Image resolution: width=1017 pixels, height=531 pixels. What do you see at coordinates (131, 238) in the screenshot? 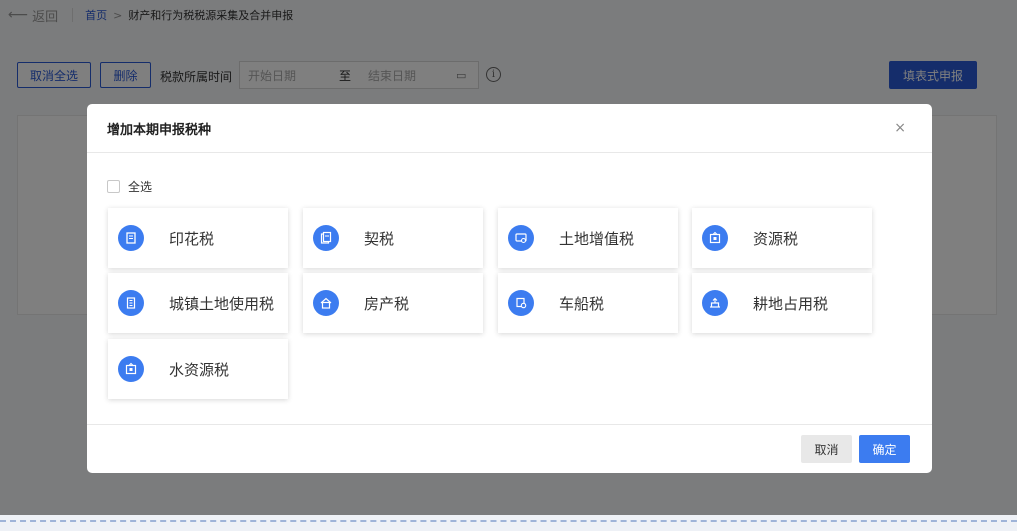
I see `document-icon` at bounding box center [131, 238].